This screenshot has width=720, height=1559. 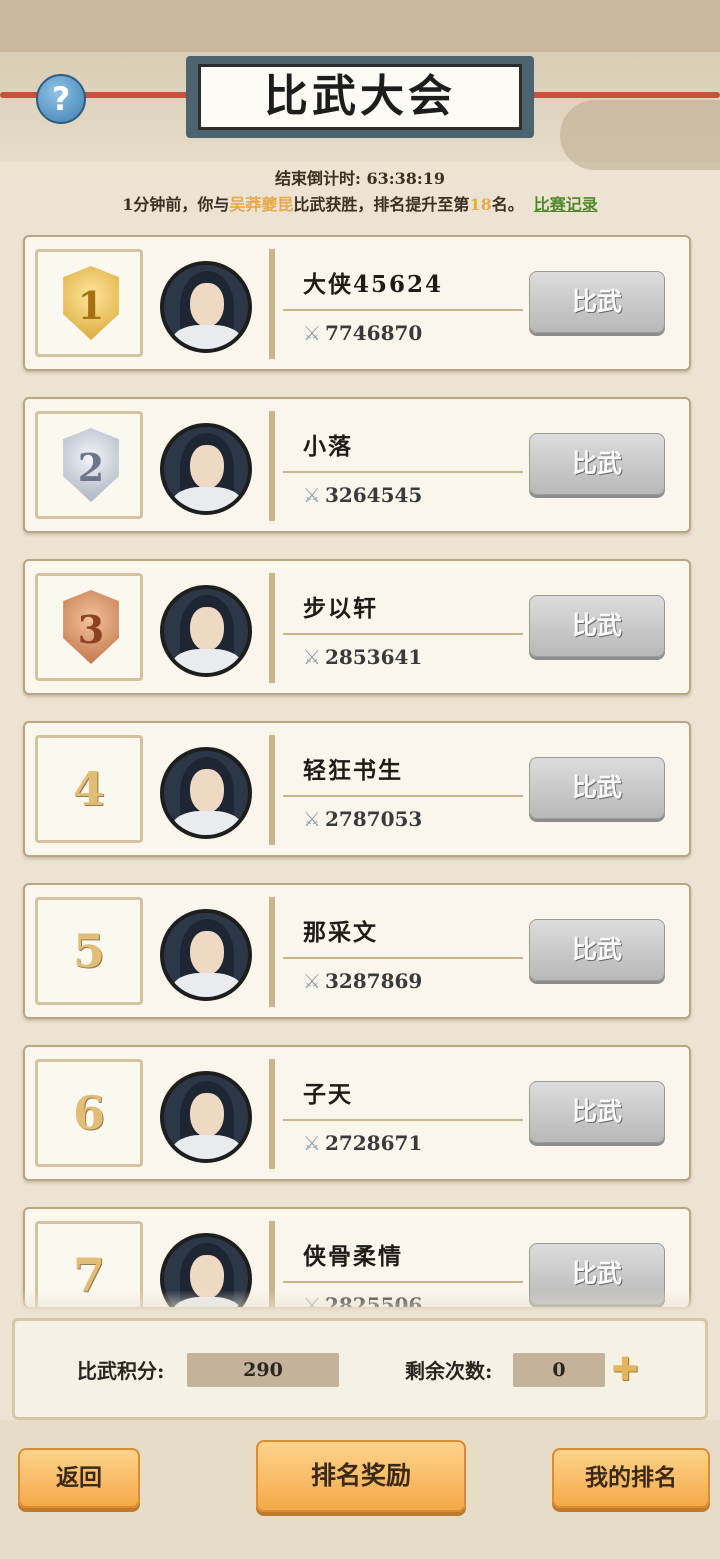 What do you see at coordinates (91, 629) in the screenshot?
I see `medal-rank-number: 3` at bounding box center [91, 629].